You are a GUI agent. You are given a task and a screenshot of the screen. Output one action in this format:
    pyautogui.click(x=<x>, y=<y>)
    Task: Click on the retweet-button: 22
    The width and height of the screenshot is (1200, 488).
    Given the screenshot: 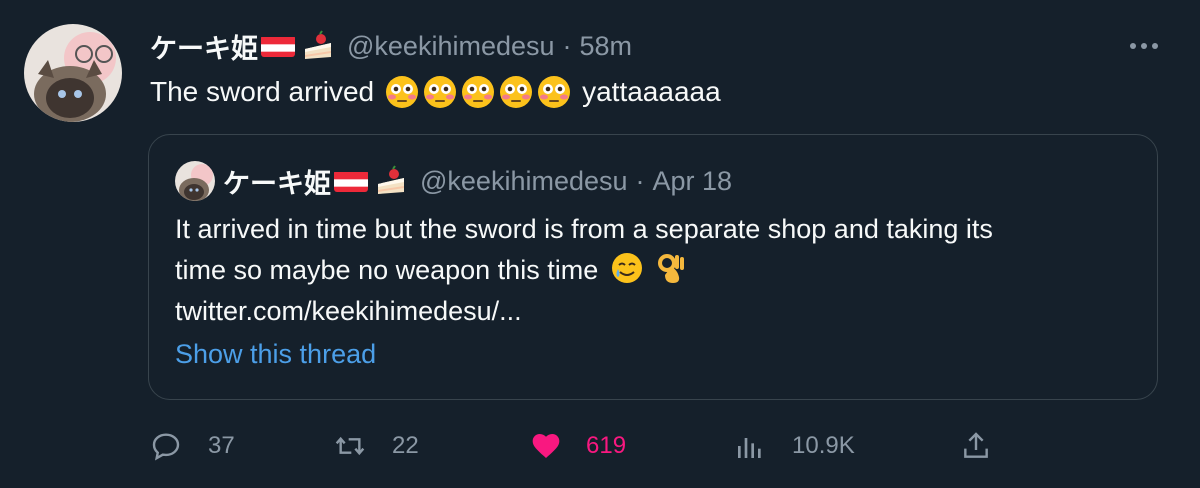 What is the action you would take?
    pyautogui.click(x=376, y=446)
    